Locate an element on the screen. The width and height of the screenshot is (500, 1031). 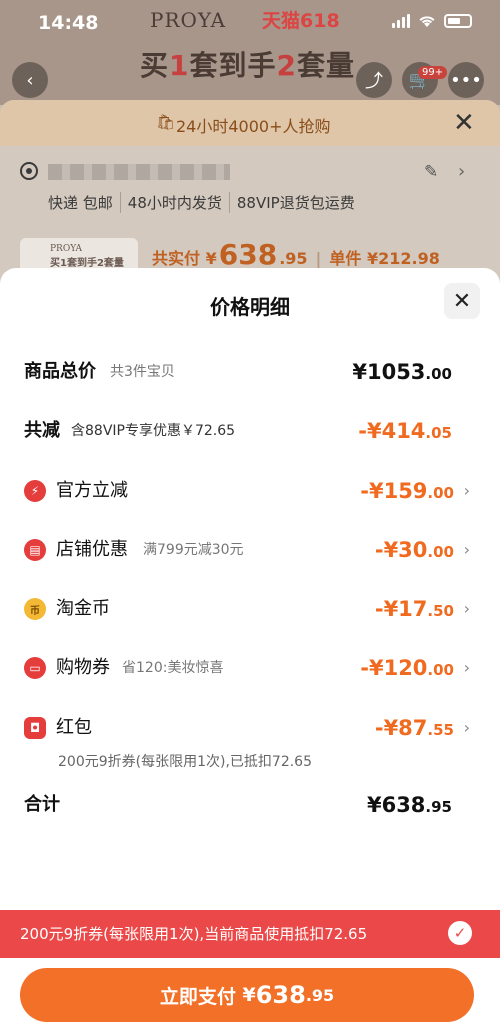
taojinbi-label: 淘金币 is located at coordinates (83, 608).